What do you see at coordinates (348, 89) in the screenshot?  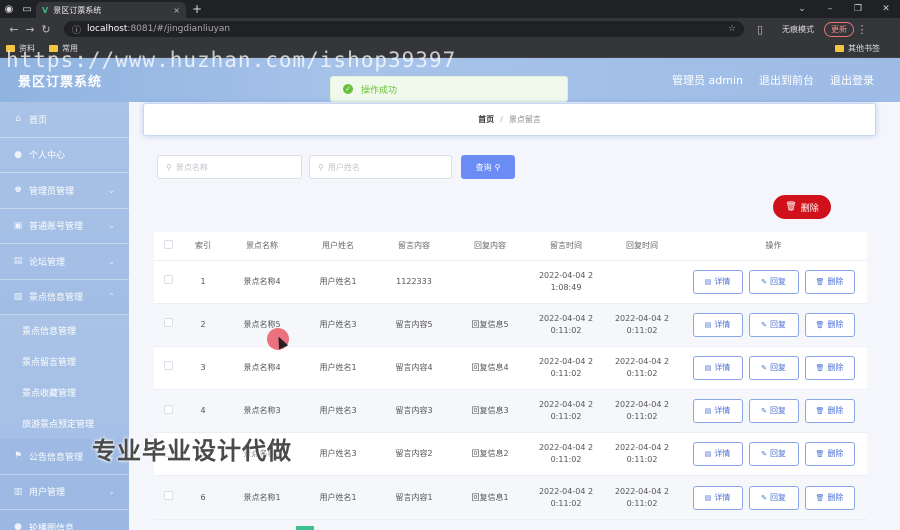 I see `check-circle-icon: ✓` at bounding box center [348, 89].